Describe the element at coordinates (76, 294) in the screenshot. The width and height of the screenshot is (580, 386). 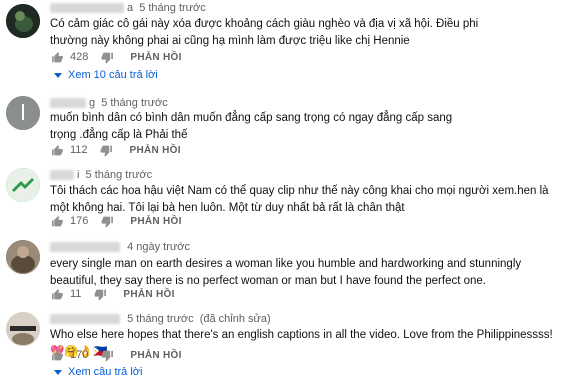
I see `like-count: 11` at that location.